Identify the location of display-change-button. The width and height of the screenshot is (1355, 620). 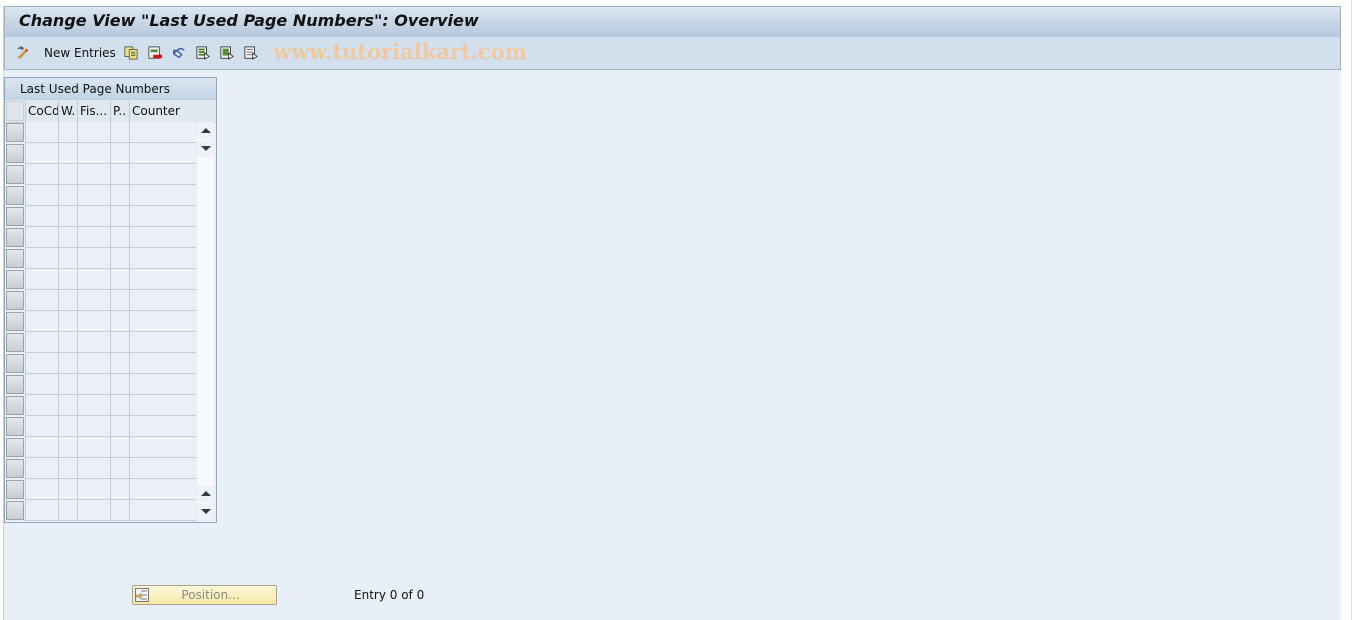
(23, 53).